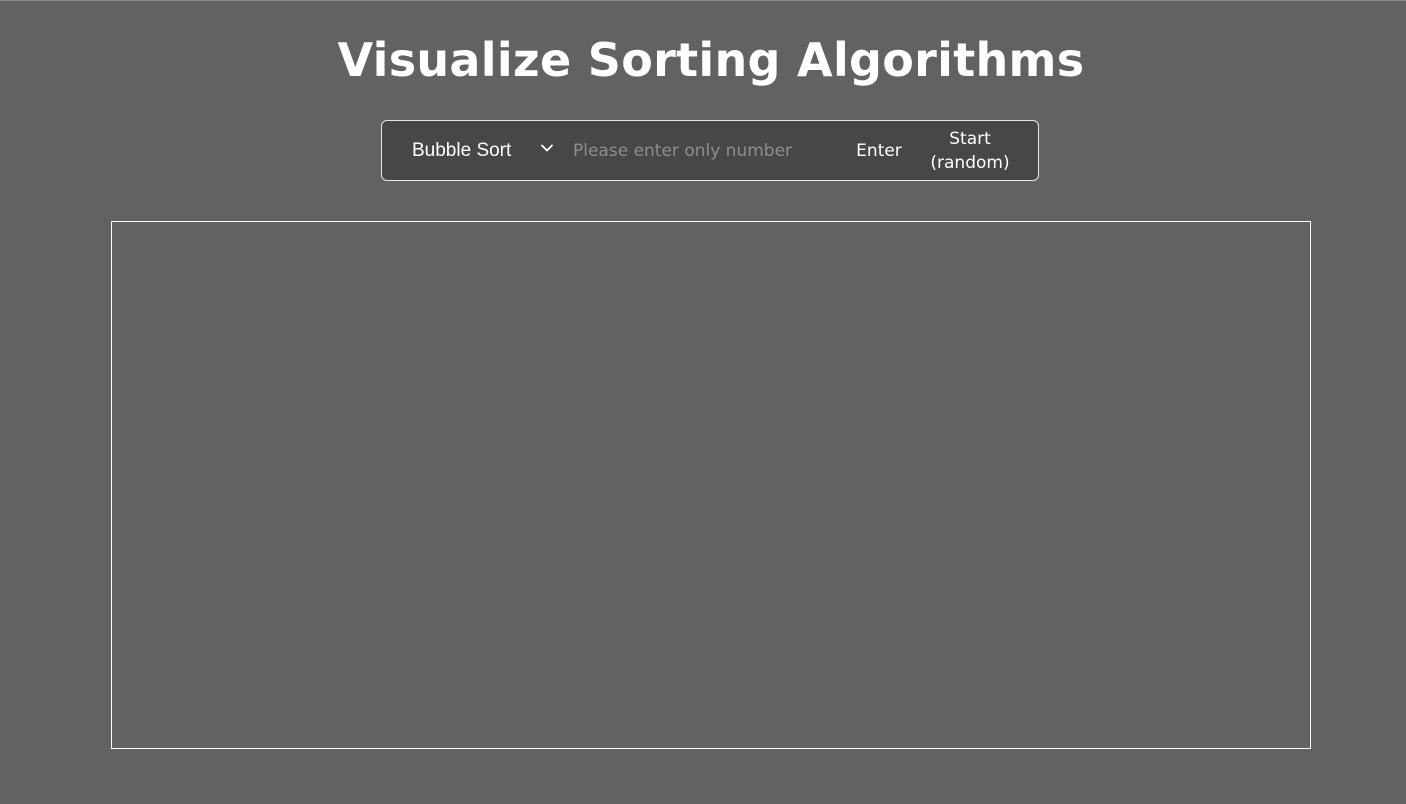  What do you see at coordinates (711, 60) in the screenshot?
I see `page-title: Visualize Sorting Algorithms` at bounding box center [711, 60].